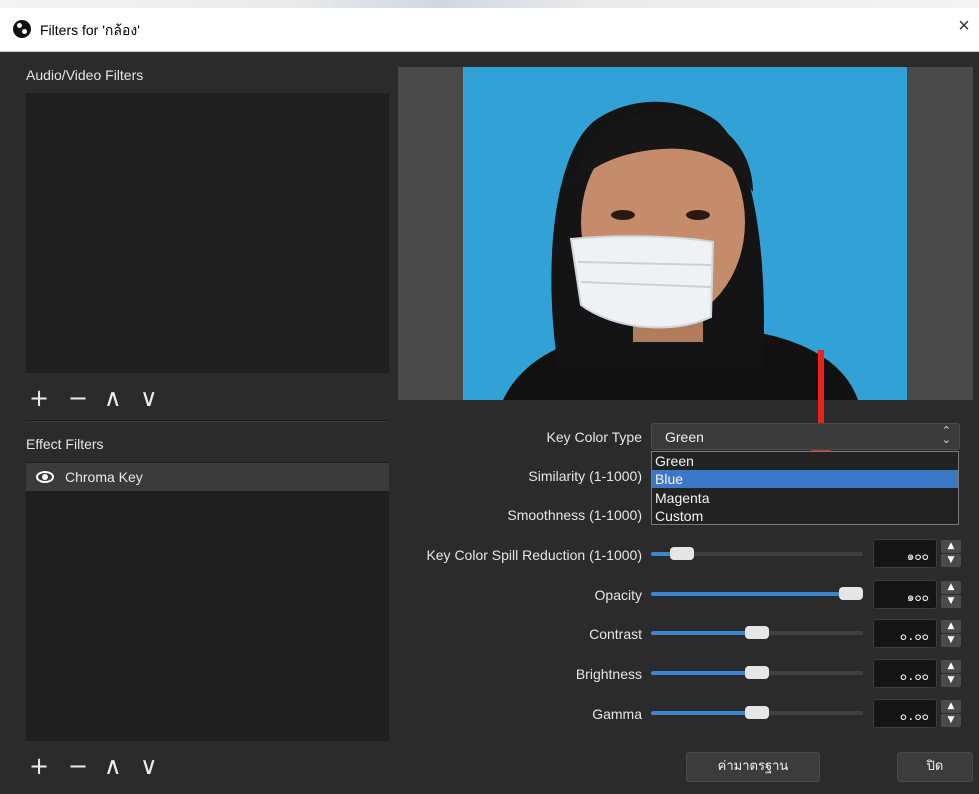  What do you see at coordinates (39, 766) in the screenshot?
I see `effect-add-filter-button: +` at bounding box center [39, 766].